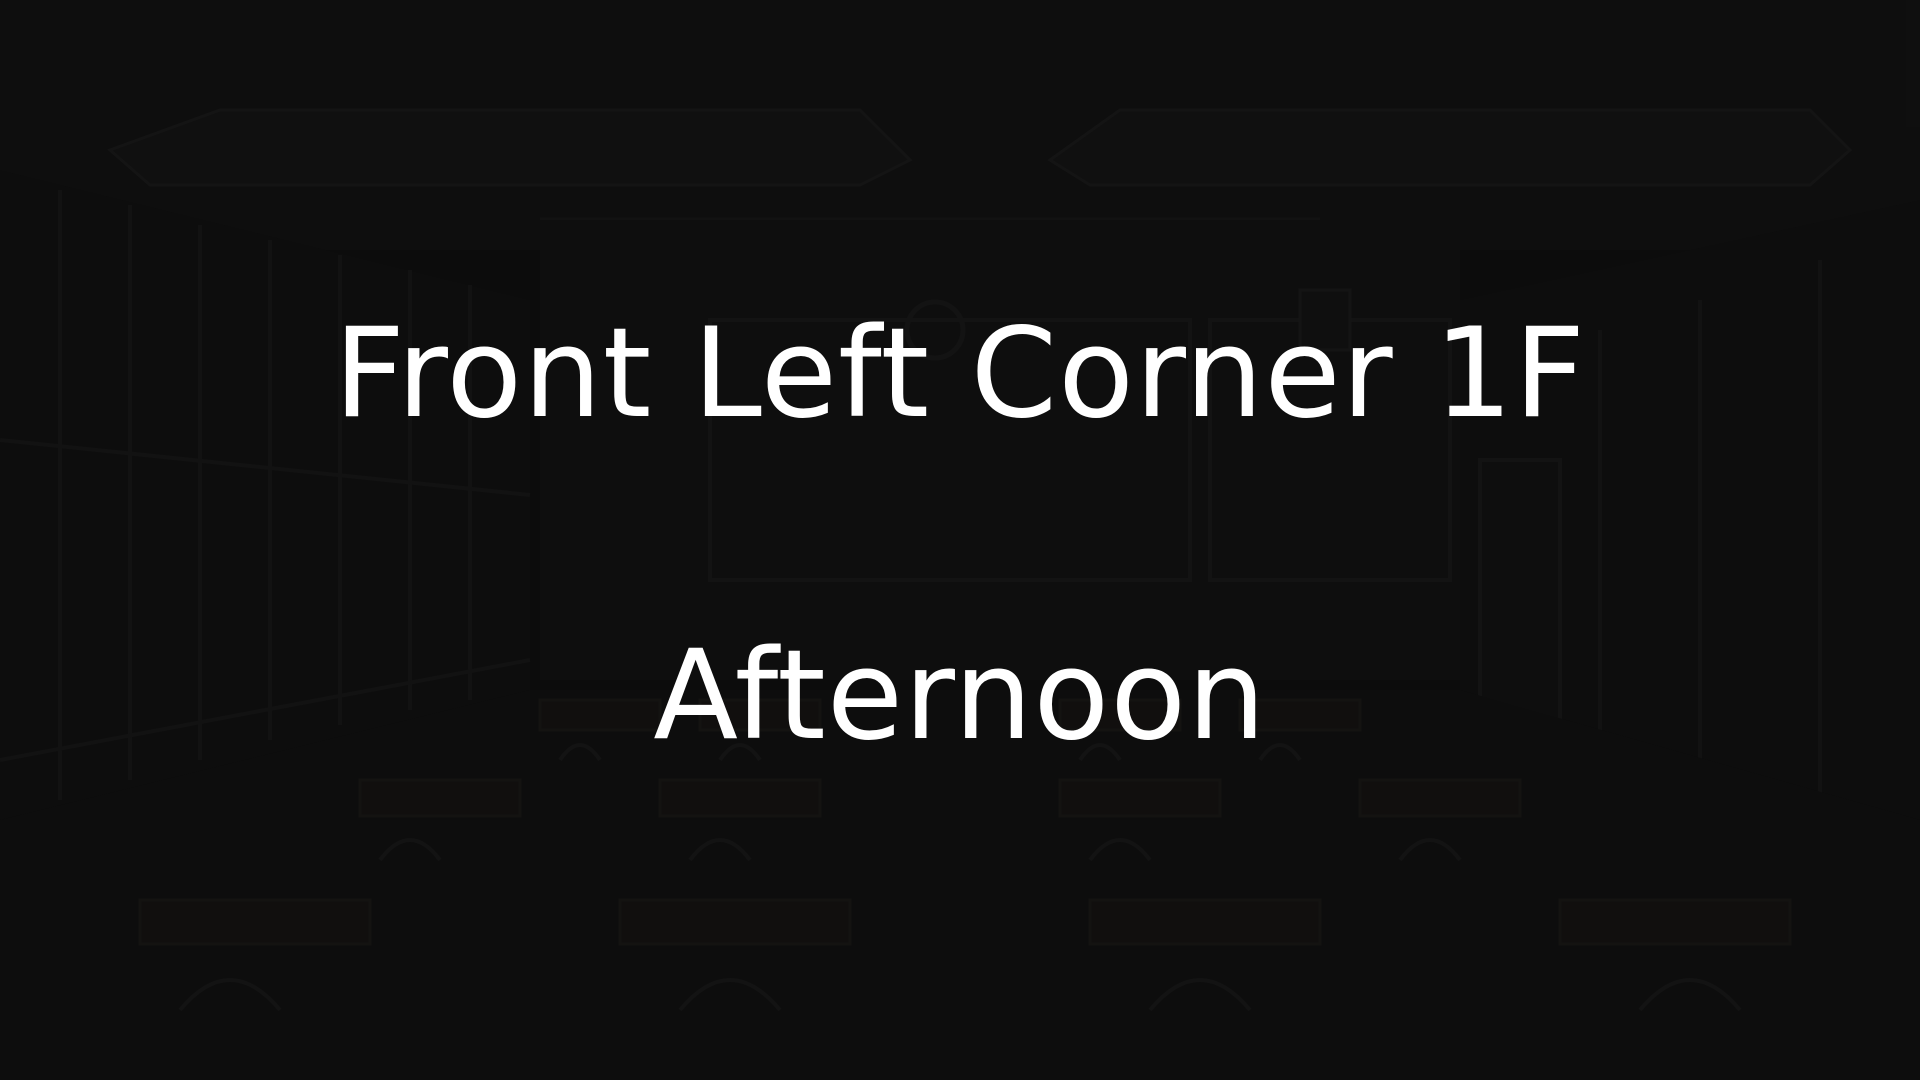 This screenshot has height=1080, width=1920. I want to click on location-title: Front Left Corner 1F, so click(960, 374).